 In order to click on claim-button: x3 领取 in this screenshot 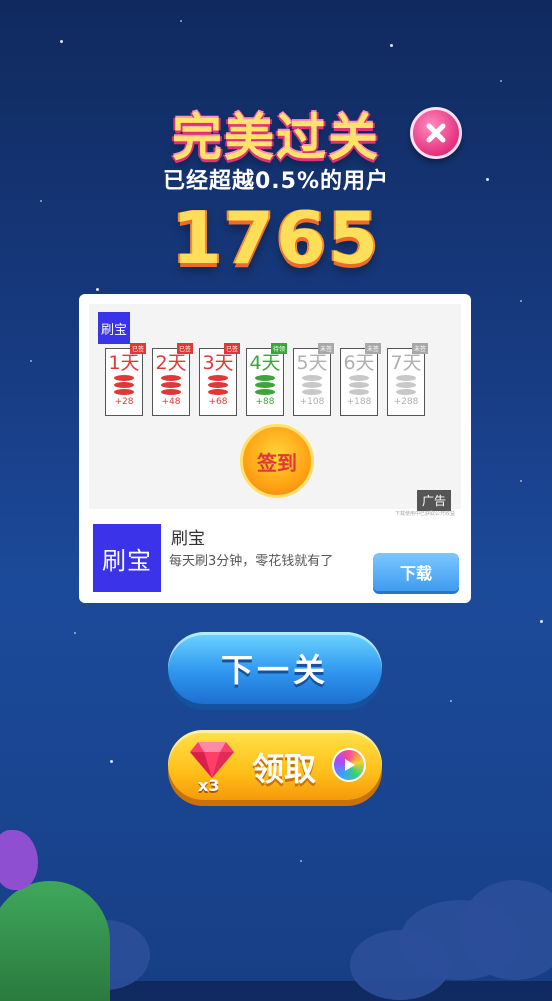, I will do `click(275, 765)`.